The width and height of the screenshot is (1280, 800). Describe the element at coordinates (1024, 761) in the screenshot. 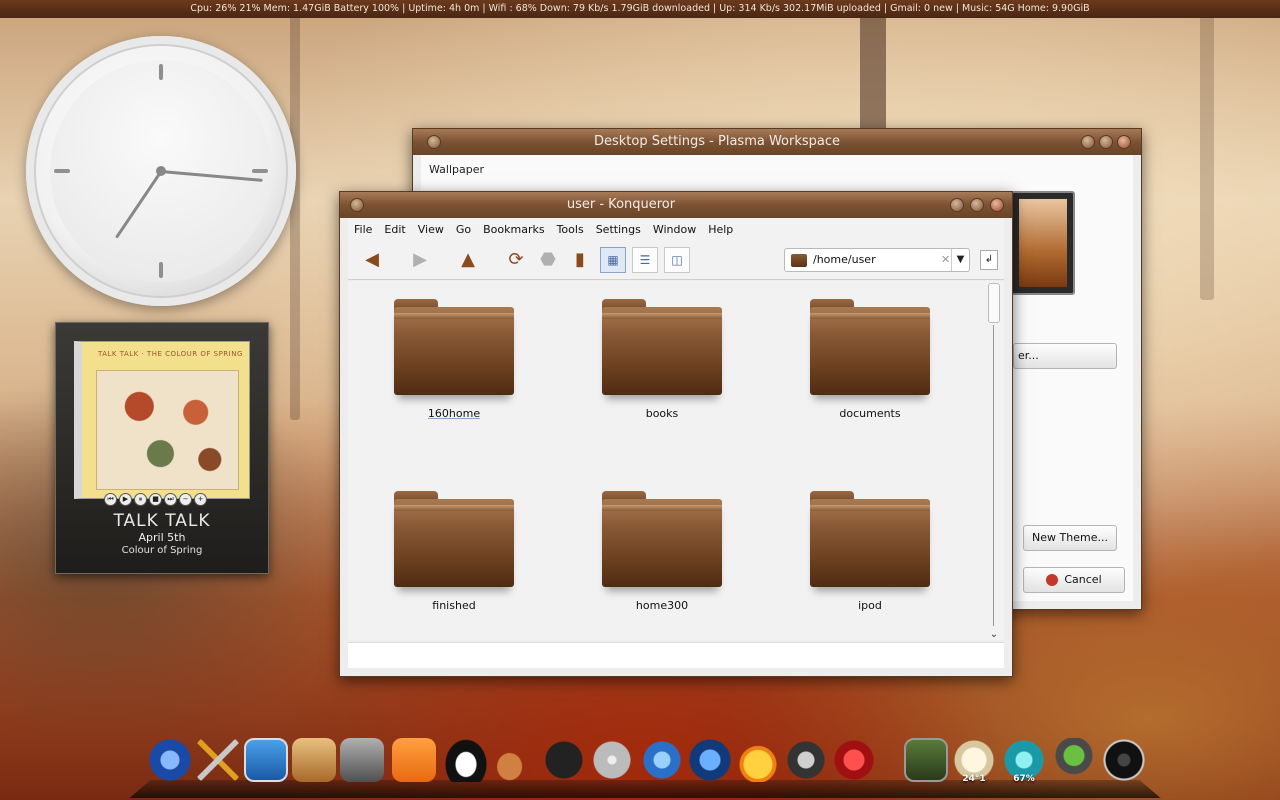

I see `wifi-icon: 67%` at that location.